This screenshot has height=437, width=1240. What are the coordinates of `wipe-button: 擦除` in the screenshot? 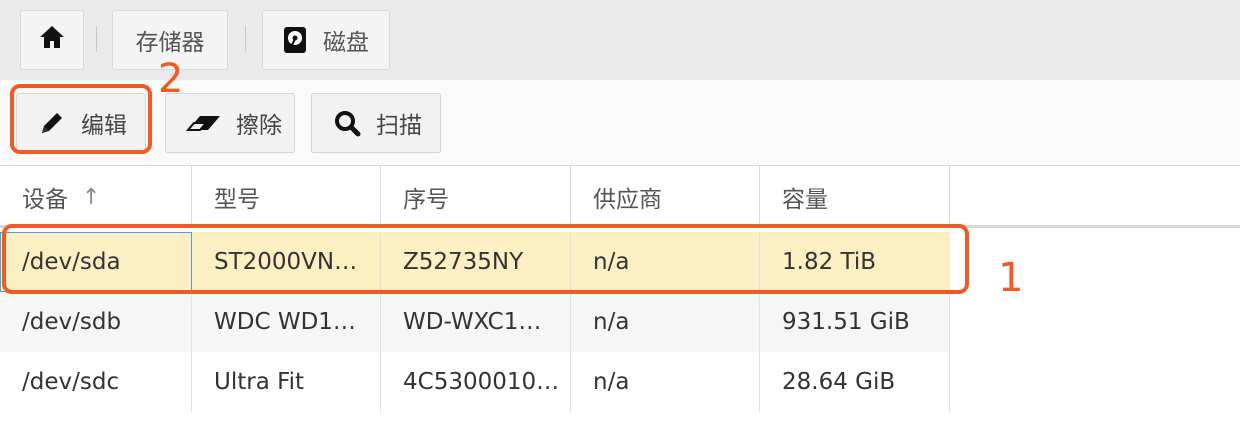 It's located at (230, 123).